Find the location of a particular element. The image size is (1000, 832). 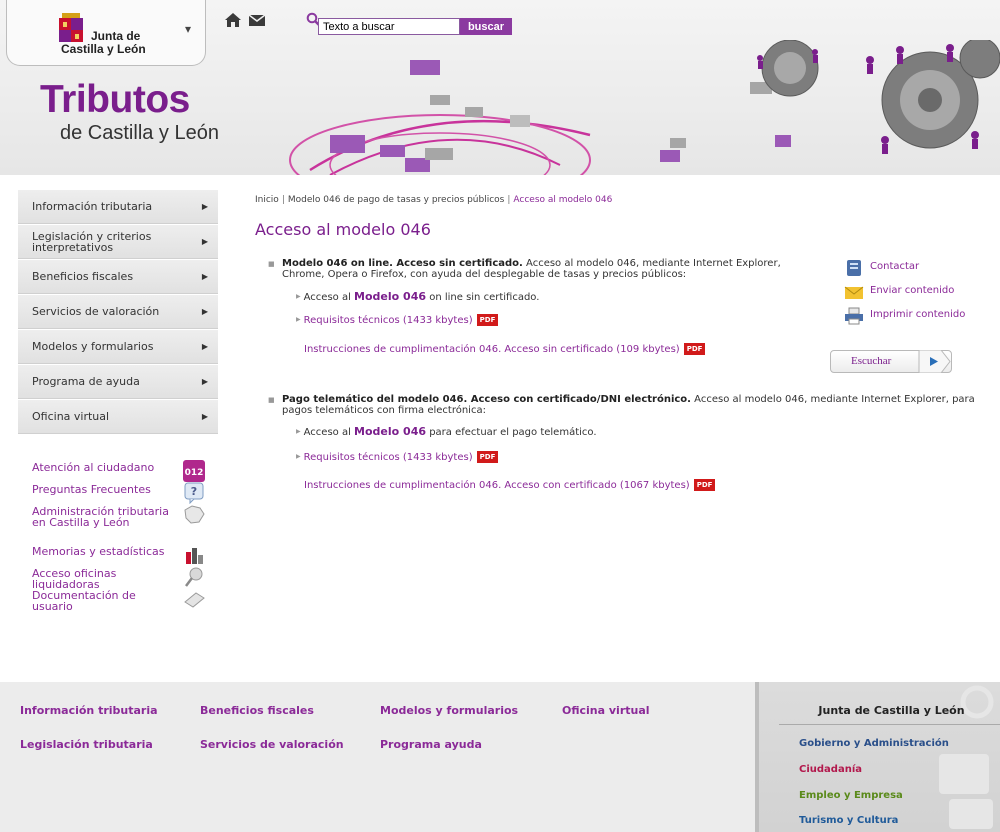

quicklink-preguntas-frecuentes: Preguntas Frecuentes ? is located at coordinates (124, 494).